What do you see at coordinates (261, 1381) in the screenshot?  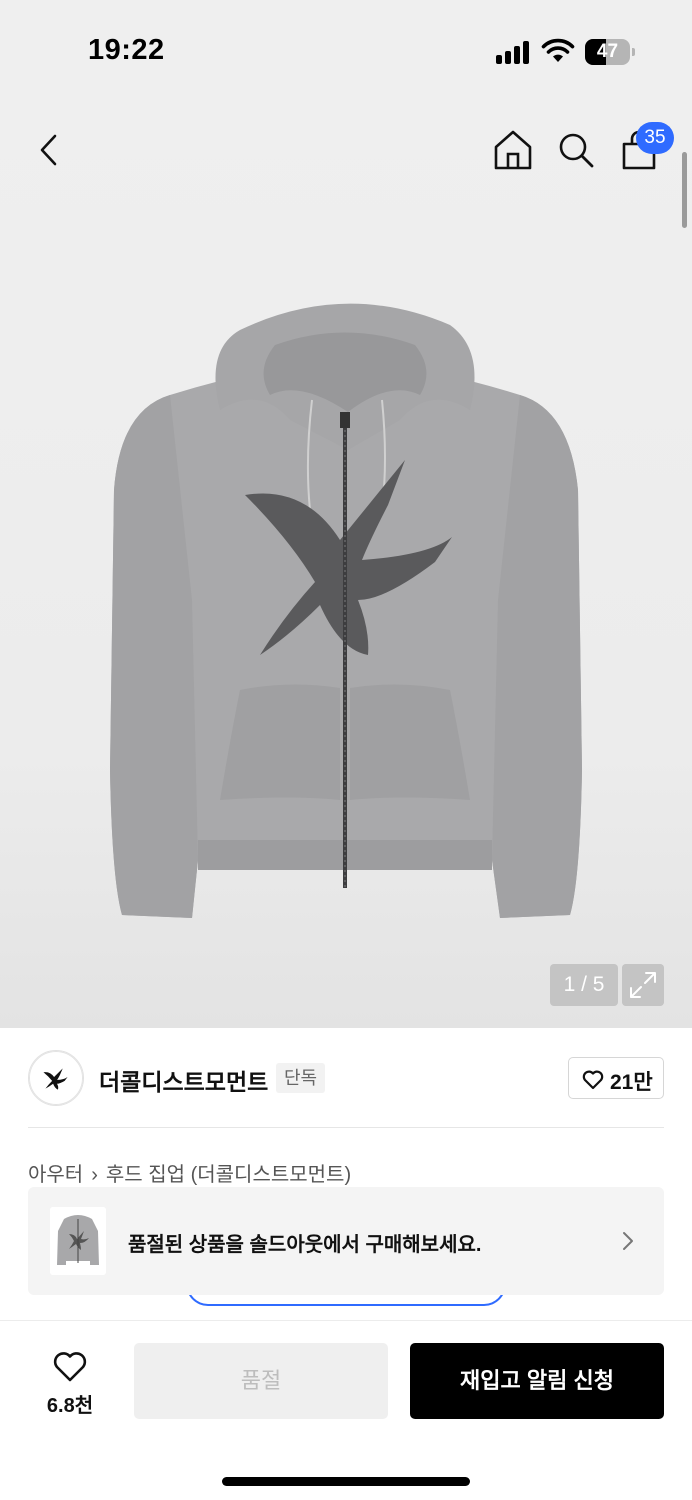 I see `soldout-button: 품절` at bounding box center [261, 1381].